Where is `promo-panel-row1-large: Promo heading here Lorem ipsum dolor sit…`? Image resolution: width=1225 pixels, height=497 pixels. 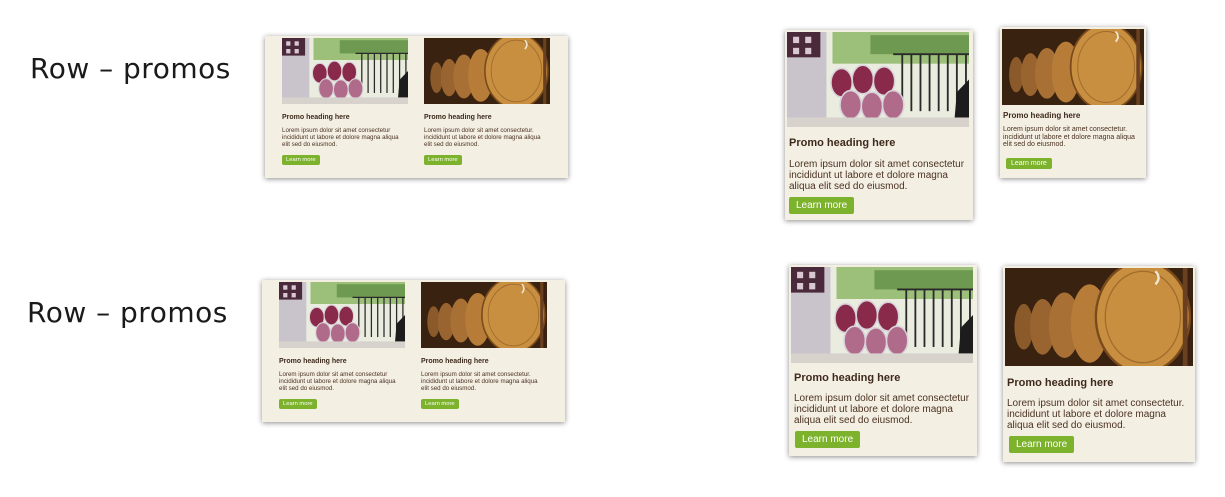
promo-panel-row1-large: Promo heading here Lorem ipsum dolor sit… is located at coordinates (879, 125).